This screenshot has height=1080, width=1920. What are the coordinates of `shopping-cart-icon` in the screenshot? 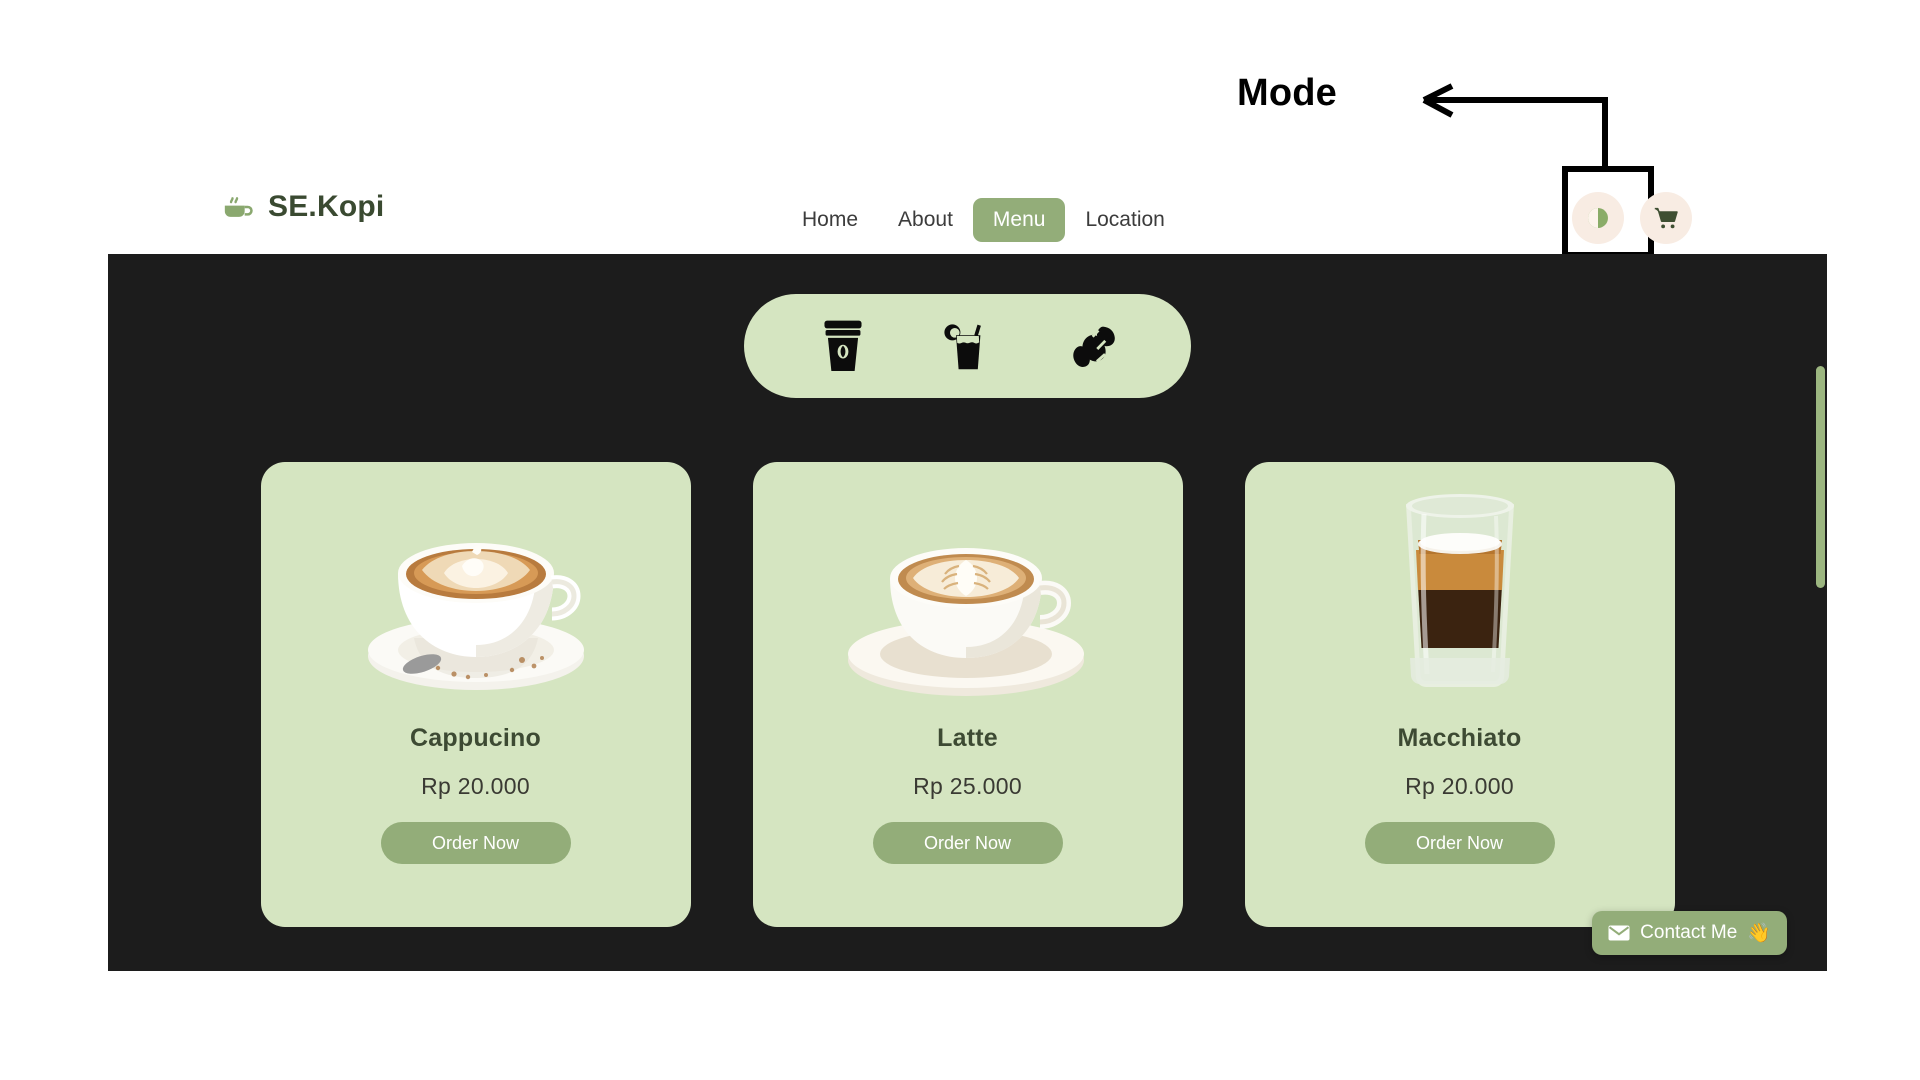 It's located at (1666, 217).